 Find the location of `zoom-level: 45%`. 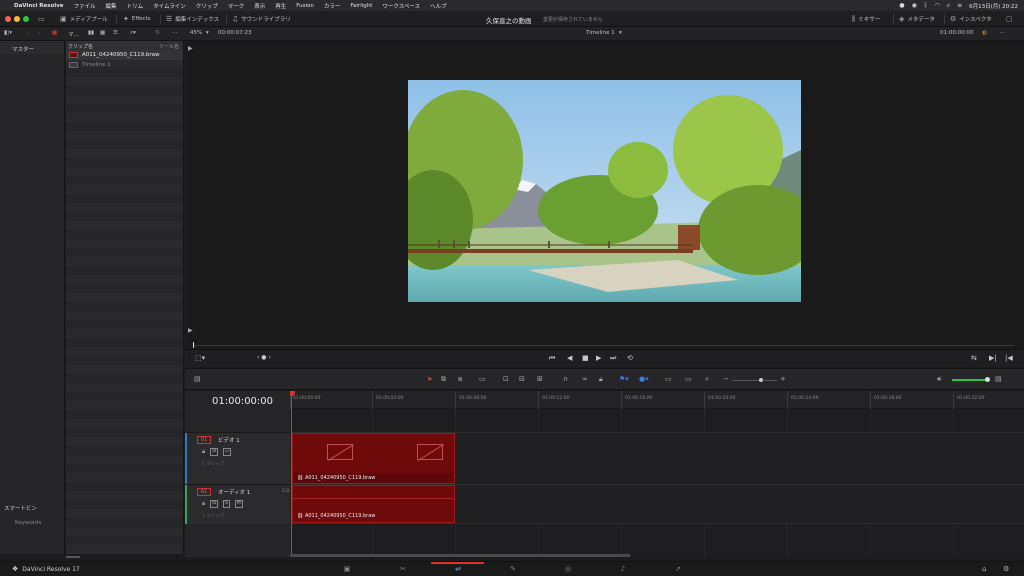

zoom-level: 45% is located at coordinates (196, 33).